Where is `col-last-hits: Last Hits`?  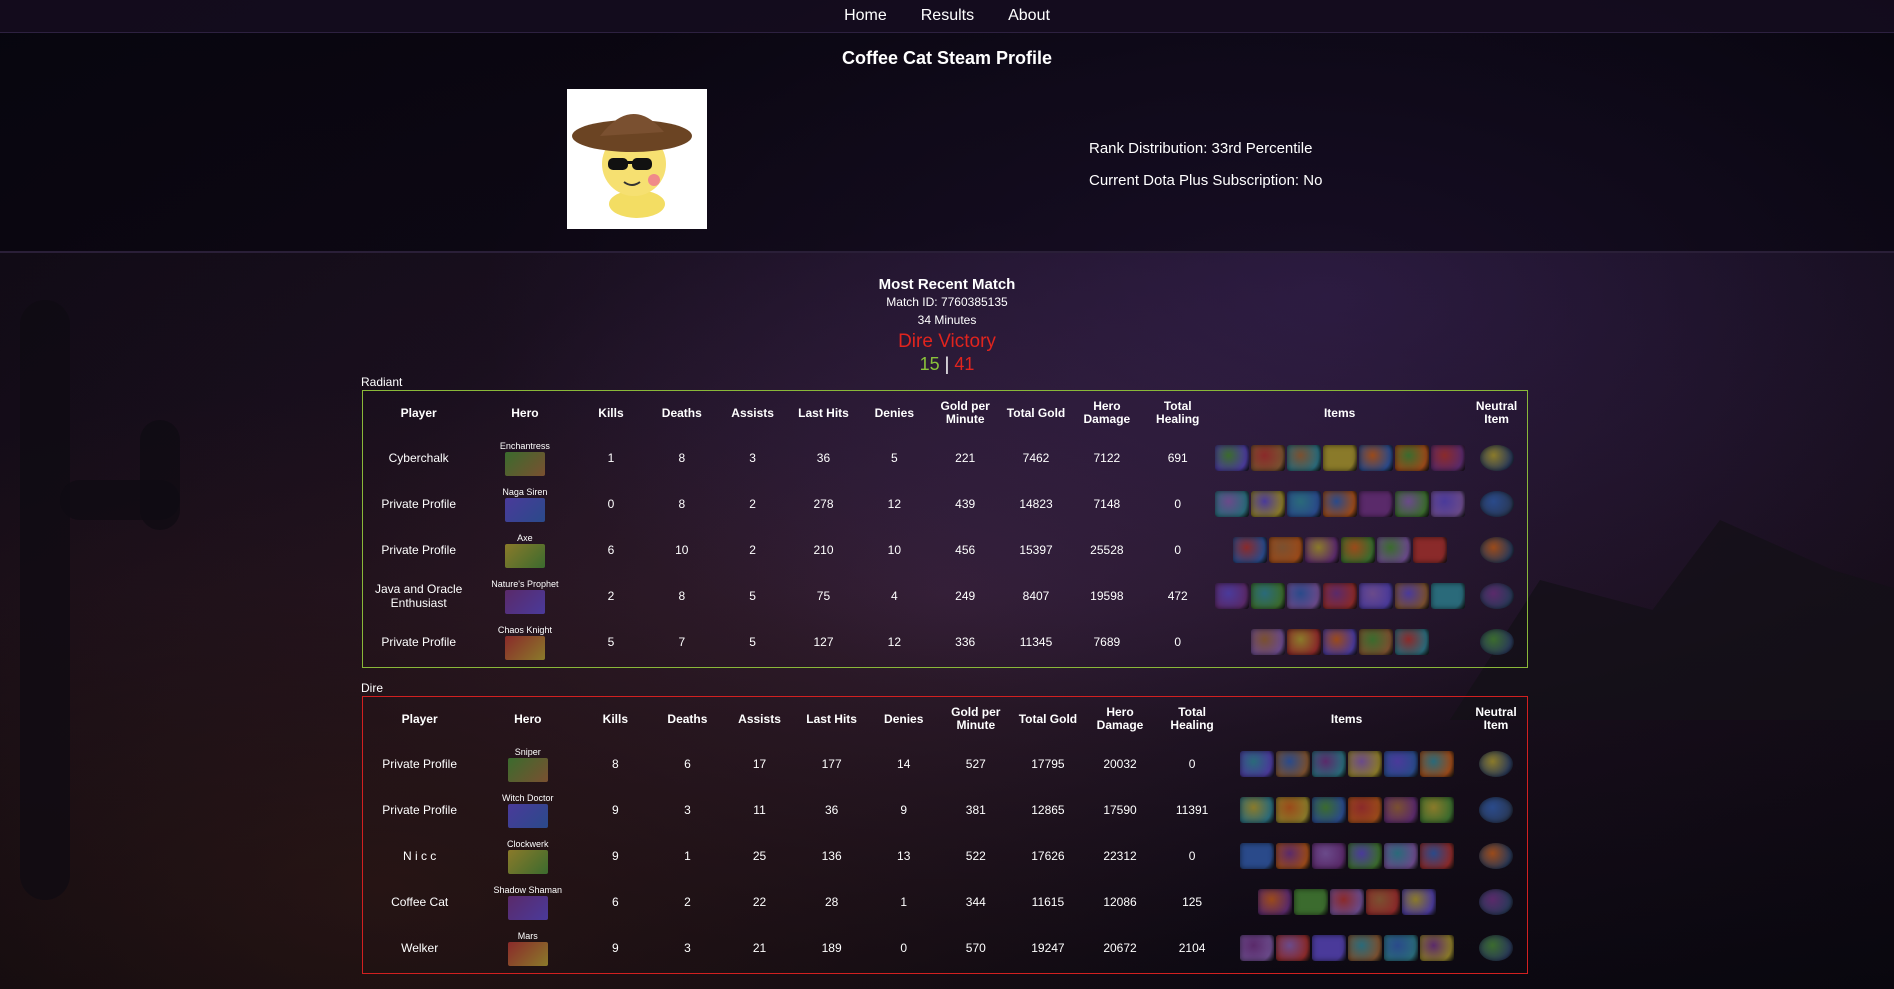 col-last-hits: Last Hits is located at coordinates (831, 718).